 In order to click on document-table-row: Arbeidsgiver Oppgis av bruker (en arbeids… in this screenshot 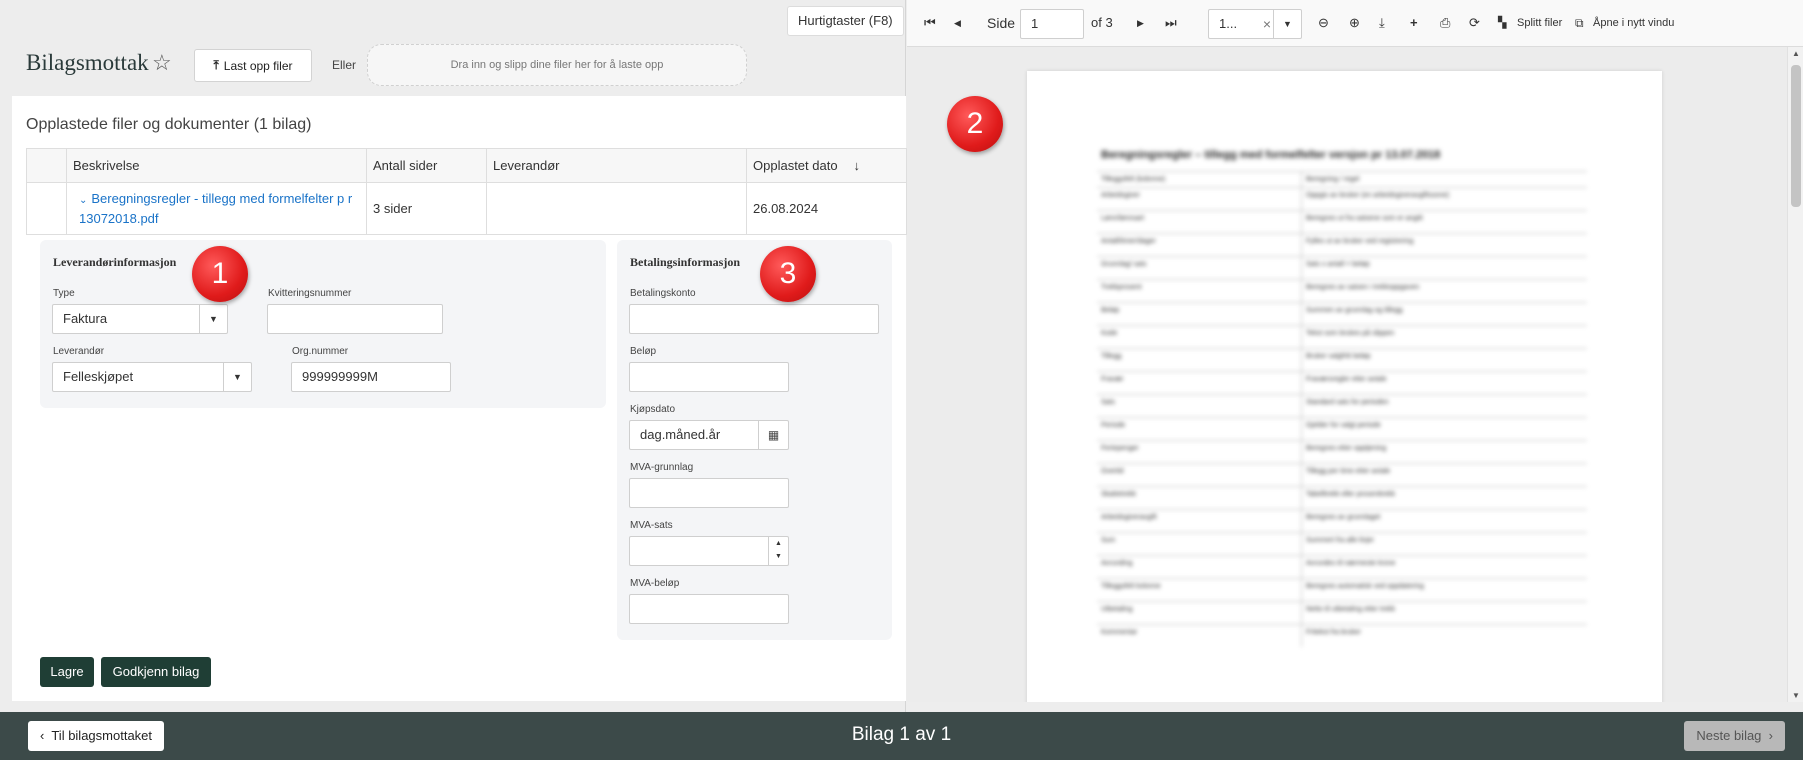, I will do `click(1342, 198)`.